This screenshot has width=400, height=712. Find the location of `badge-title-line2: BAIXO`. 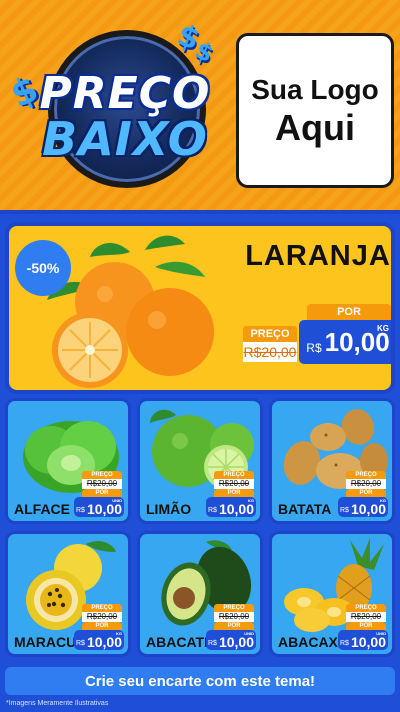

badge-title-line2: BAIXO is located at coordinates (125, 139).